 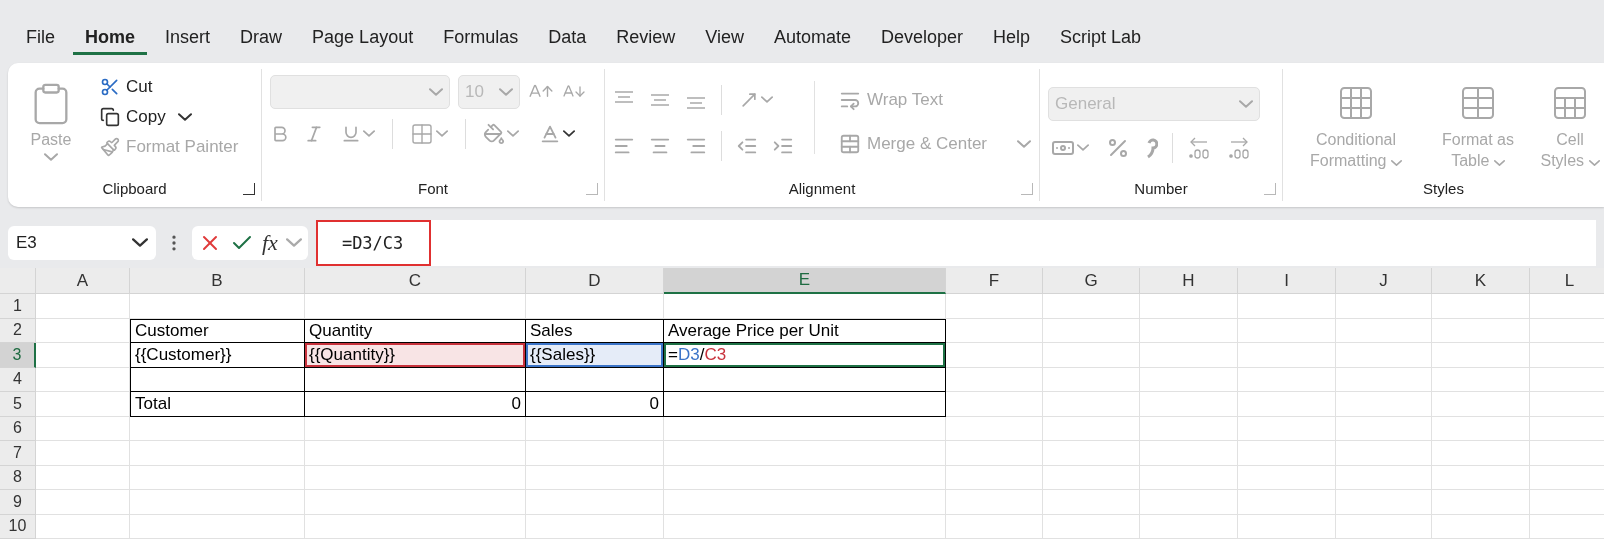 What do you see at coordinates (494, 133) in the screenshot?
I see `paint-bucket-icon` at bounding box center [494, 133].